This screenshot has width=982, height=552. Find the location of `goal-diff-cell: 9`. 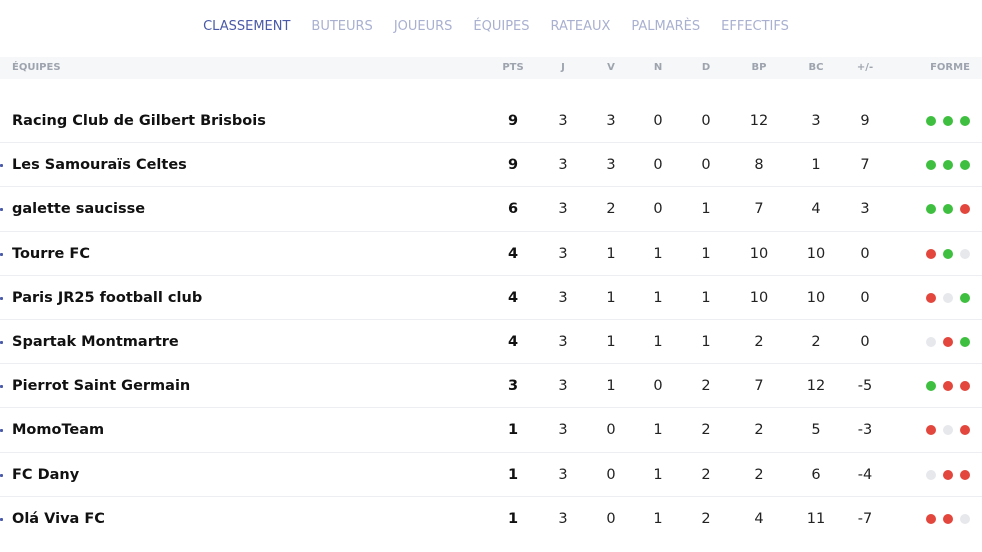

goal-diff-cell: 9 is located at coordinates (865, 121).